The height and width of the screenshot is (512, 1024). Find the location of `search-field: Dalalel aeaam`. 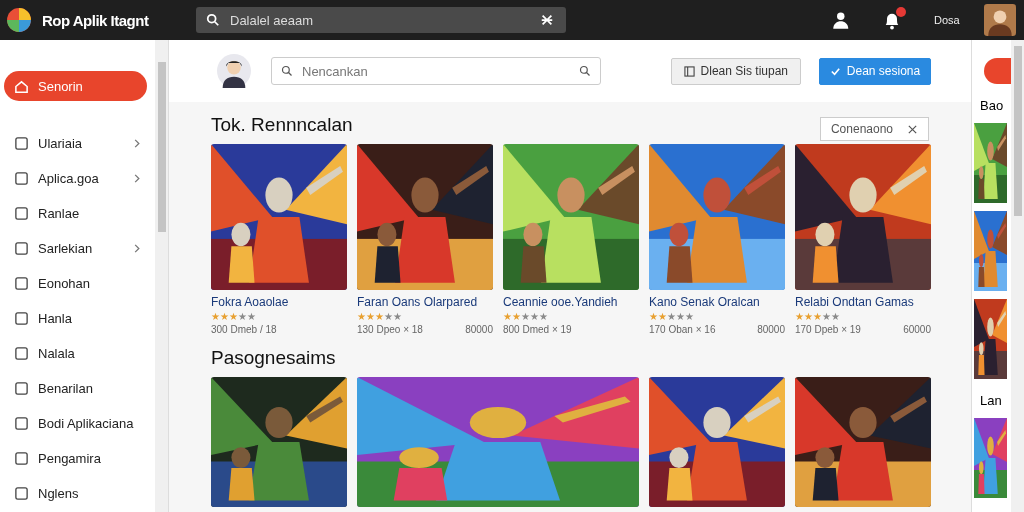

search-field: Dalalel aeaam is located at coordinates (381, 20).